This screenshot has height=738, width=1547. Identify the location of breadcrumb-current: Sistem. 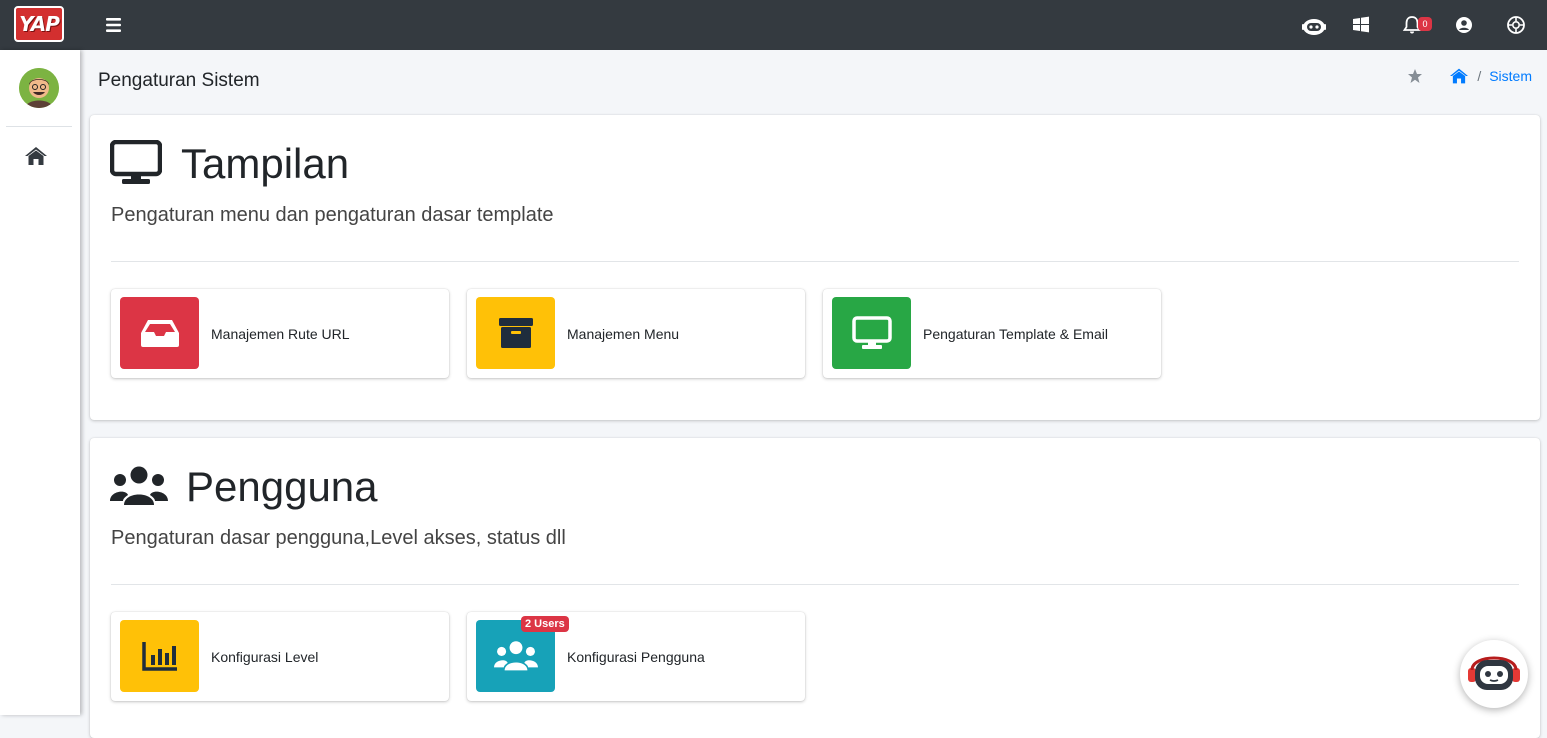
(1510, 76).